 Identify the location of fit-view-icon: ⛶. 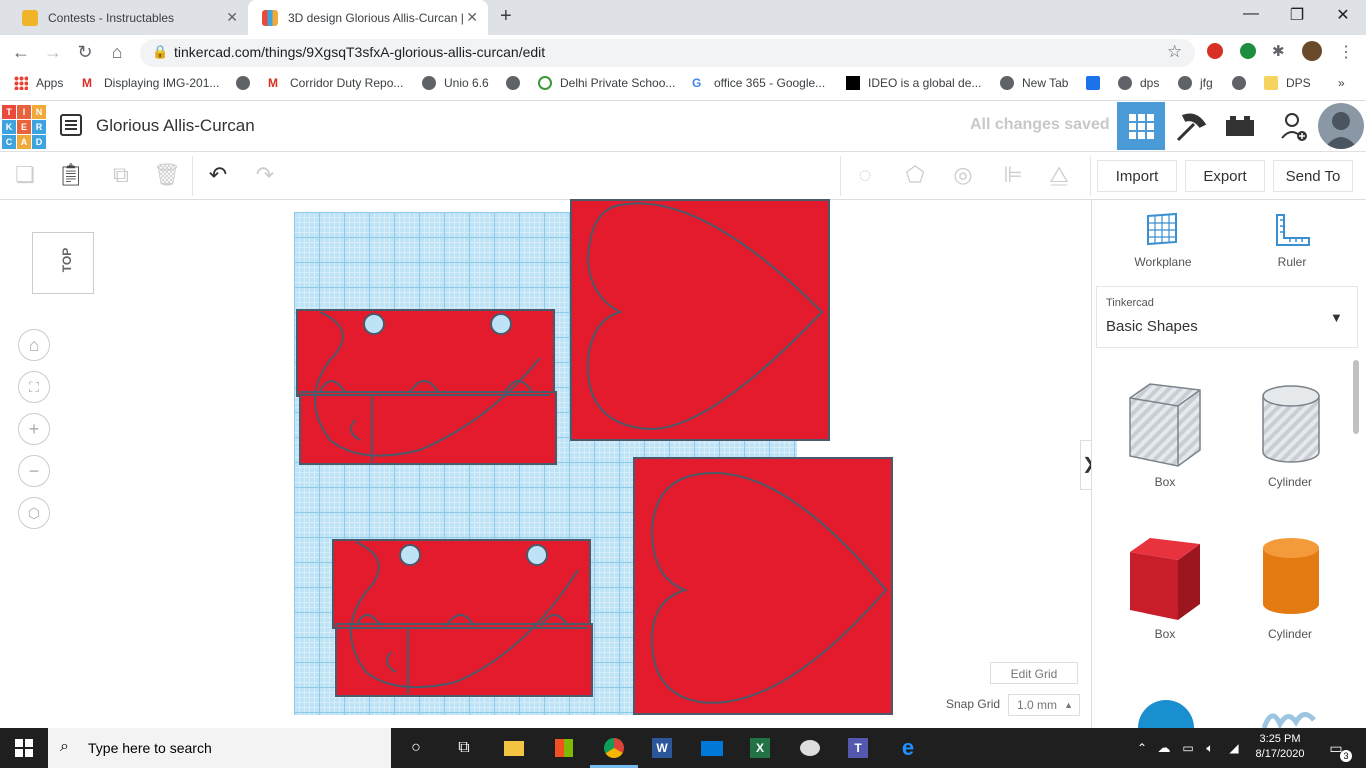
(34, 387).